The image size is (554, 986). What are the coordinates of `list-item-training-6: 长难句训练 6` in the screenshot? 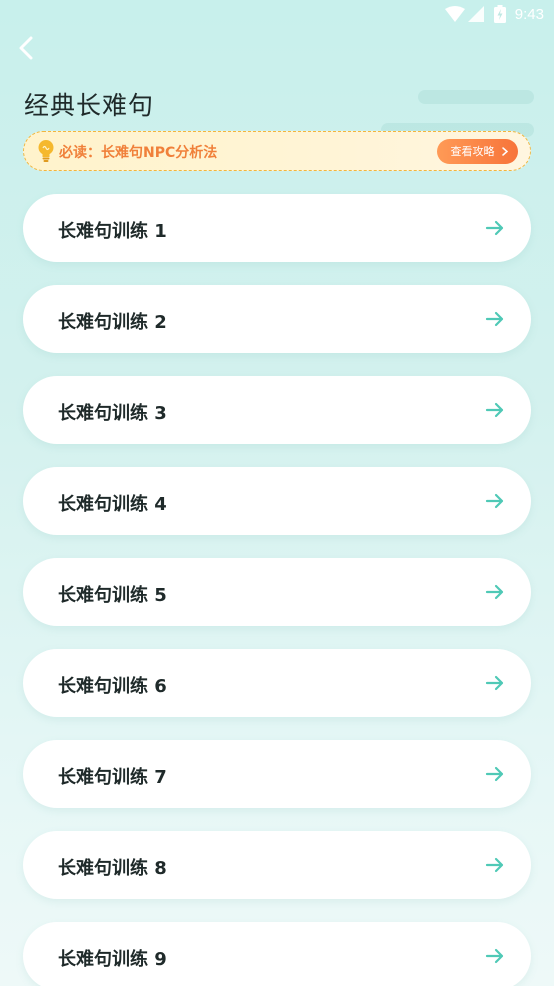 It's located at (277, 683).